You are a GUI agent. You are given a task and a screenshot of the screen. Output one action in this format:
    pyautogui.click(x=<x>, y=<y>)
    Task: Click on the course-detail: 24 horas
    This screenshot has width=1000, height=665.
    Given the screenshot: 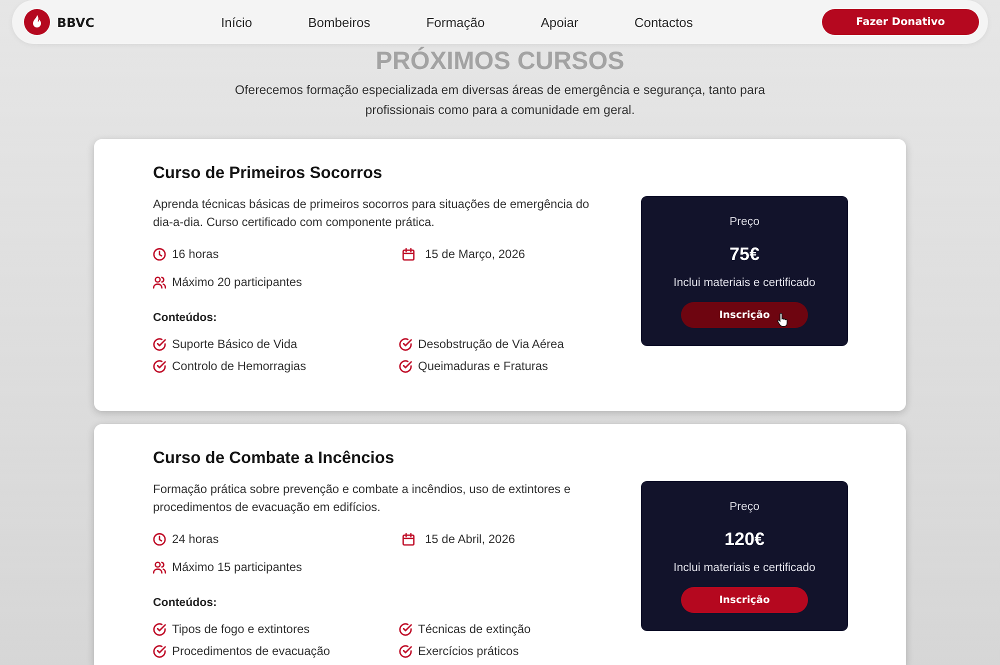 What is the action you would take?
    pyautogui.click(x=195, y=539)
    